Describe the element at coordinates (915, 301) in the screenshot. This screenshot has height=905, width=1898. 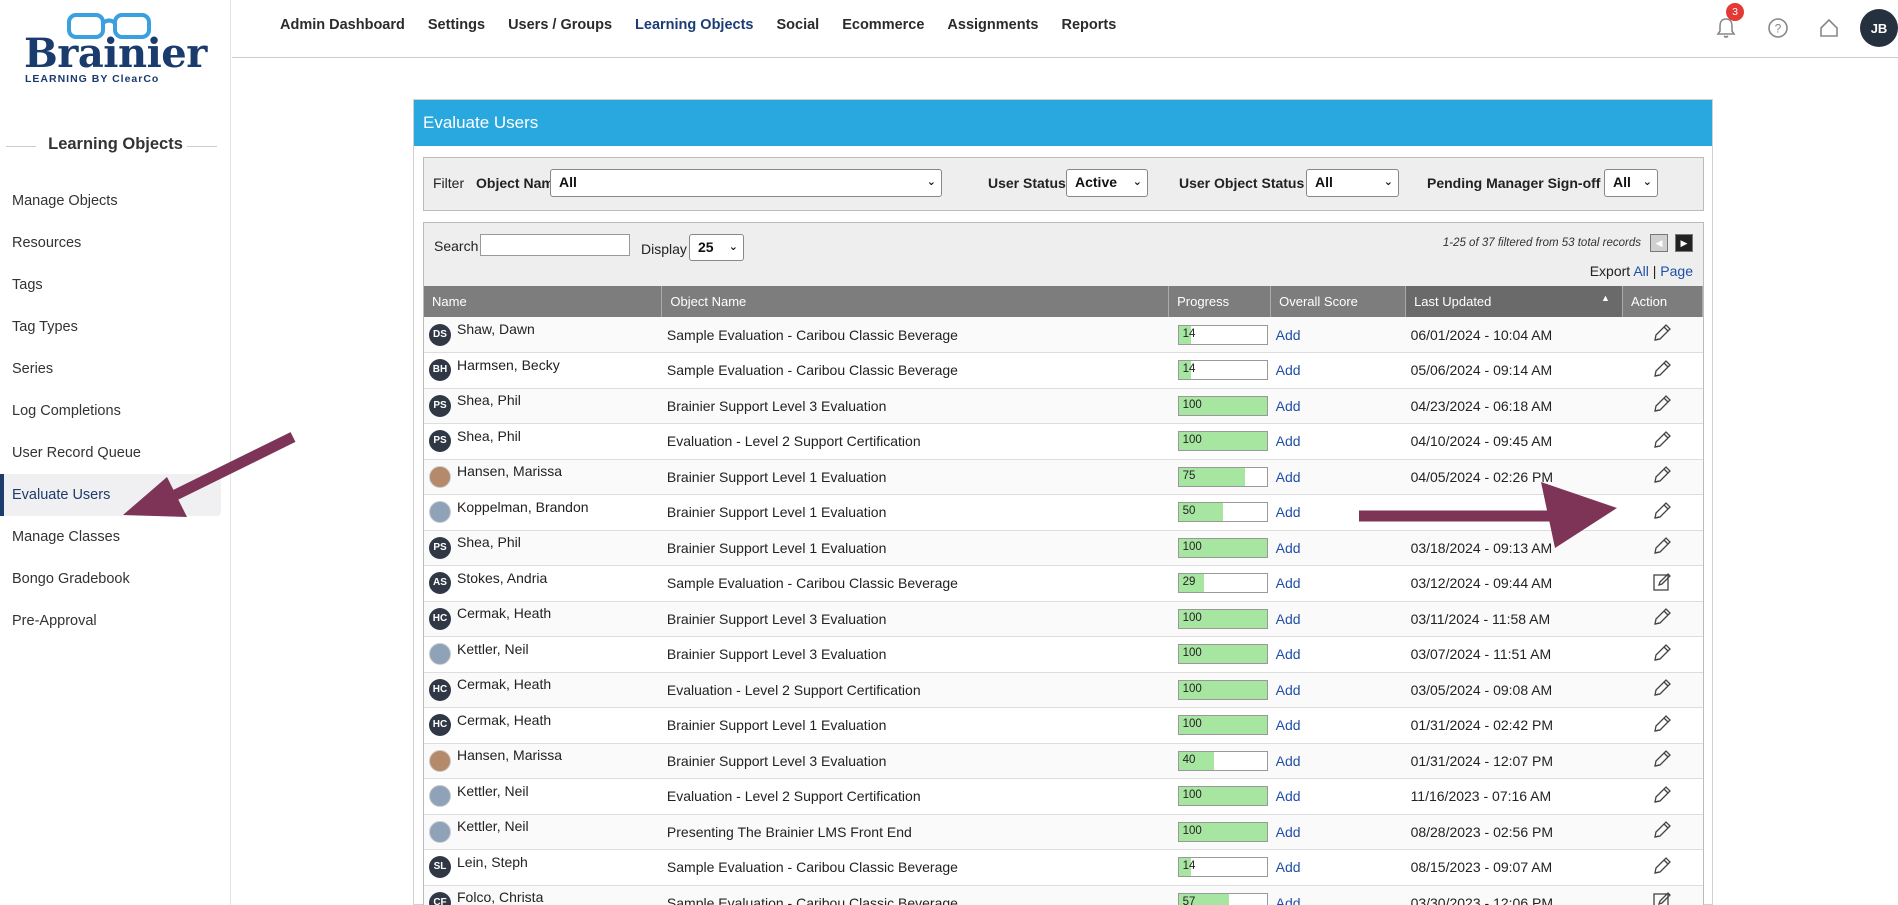
I see `col-object-name: Object Name` at that location.